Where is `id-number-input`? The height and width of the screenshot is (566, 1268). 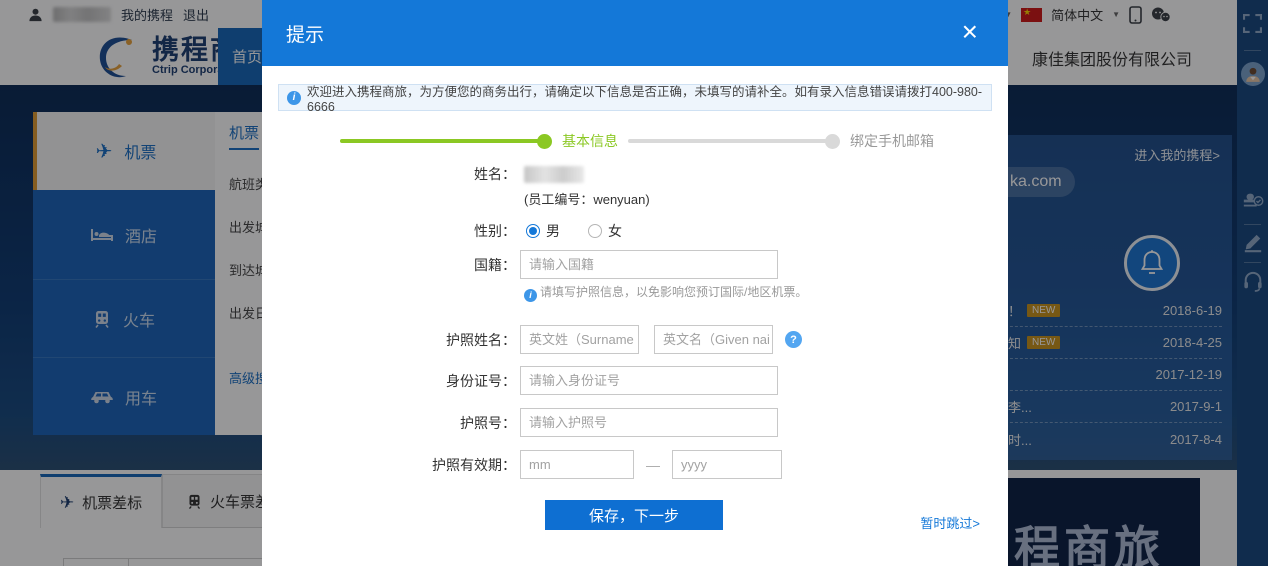 id-number-input is located at coordinates (649, 380).